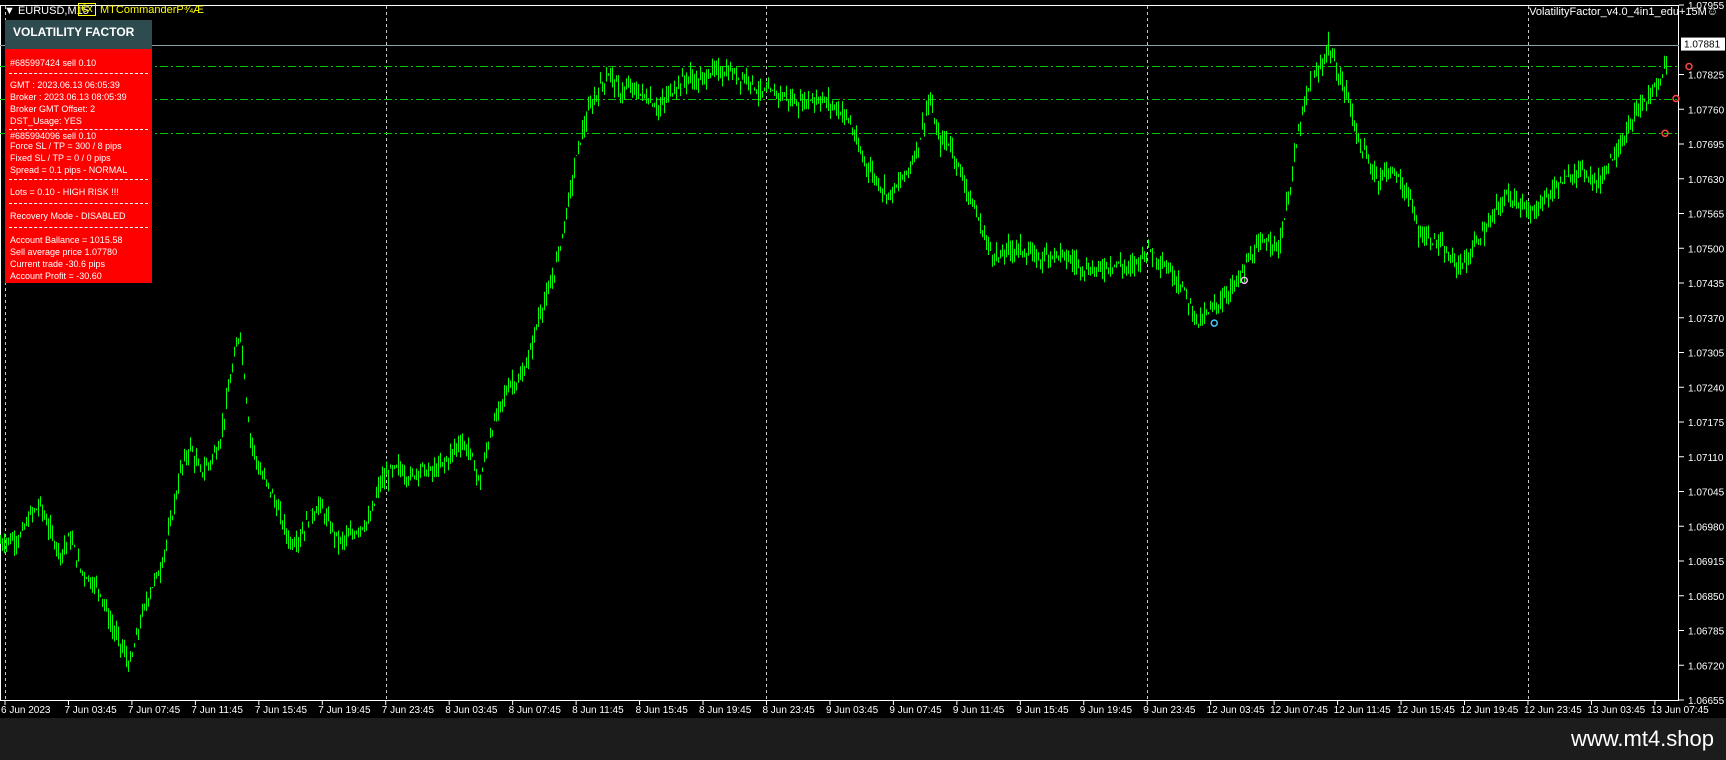 The image size is (1726, 760). What do you see at coordinates (1706, 562) in the screenshot?
I see `price-axis-label: 1.06915` at bounding box center [1706, 562].